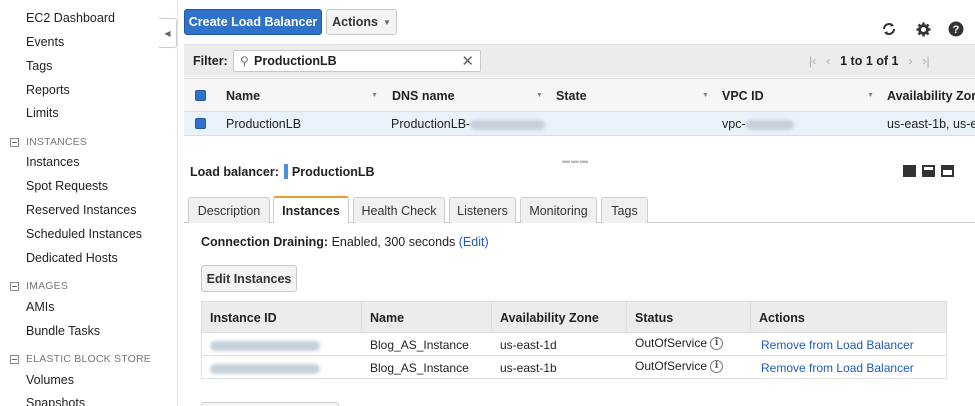 This screenshot has height=406, width=975. Describe the element at coordinates (67, 186) in the screenshot. I see `sidebar-item-spot-requests: Spot Requests` at that location.